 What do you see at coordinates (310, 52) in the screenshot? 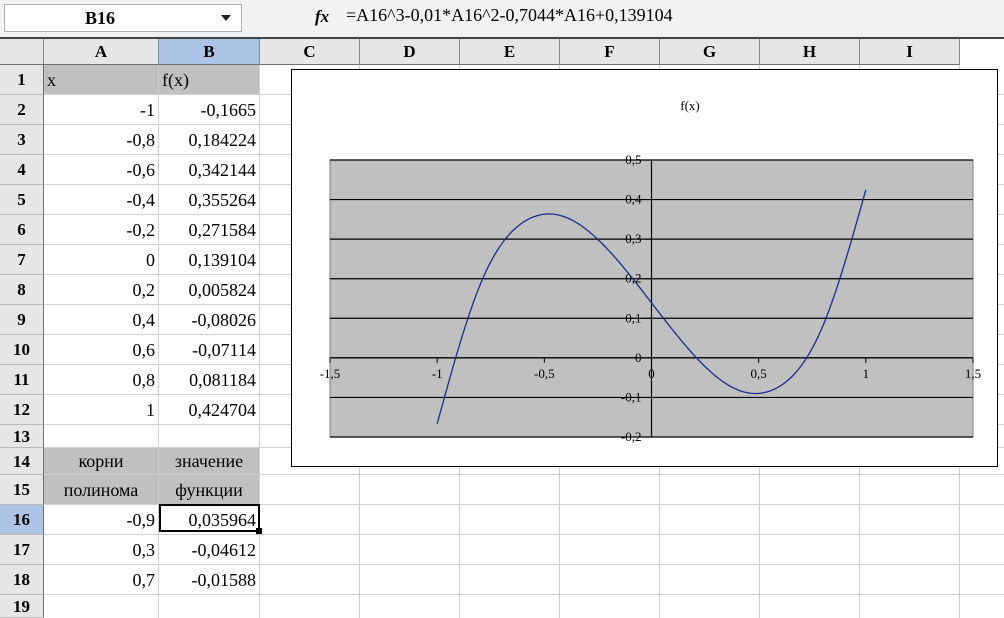
I see `column-header-c: C` at bounding box center [310, 52].